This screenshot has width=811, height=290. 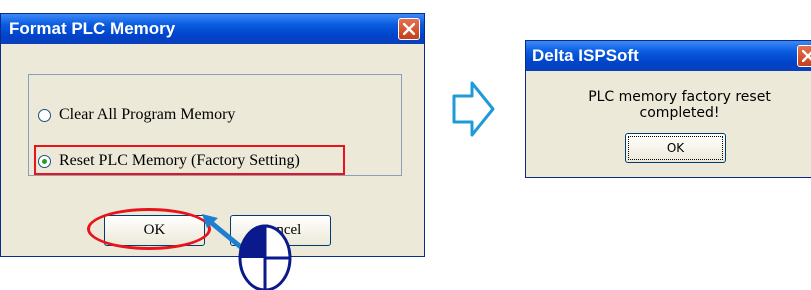 What do you see at coordinates (147, 114) in the screenshot?
I see `radio-label: Clear All Program Memory` at bounding box center [147, 114].